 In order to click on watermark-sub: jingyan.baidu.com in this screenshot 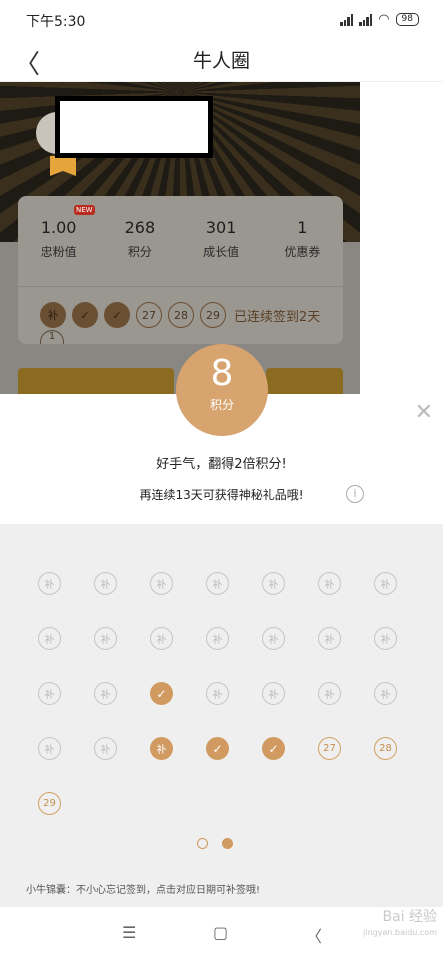, I will do `click(400, 932)`.